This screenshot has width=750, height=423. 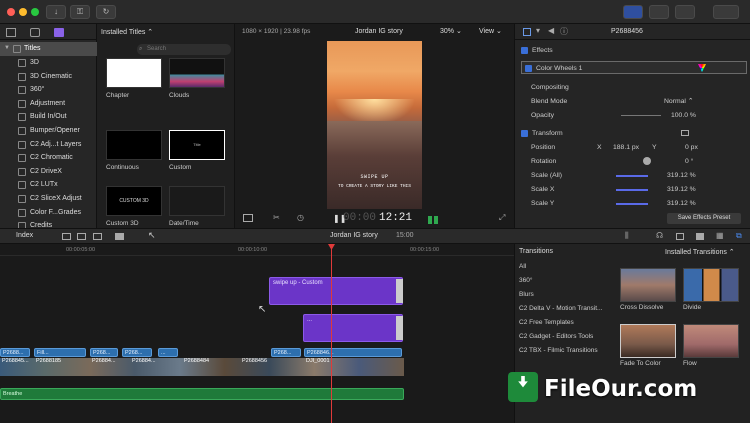 I want to click on overwrite-clip-icon, so click(x=119, y=236).